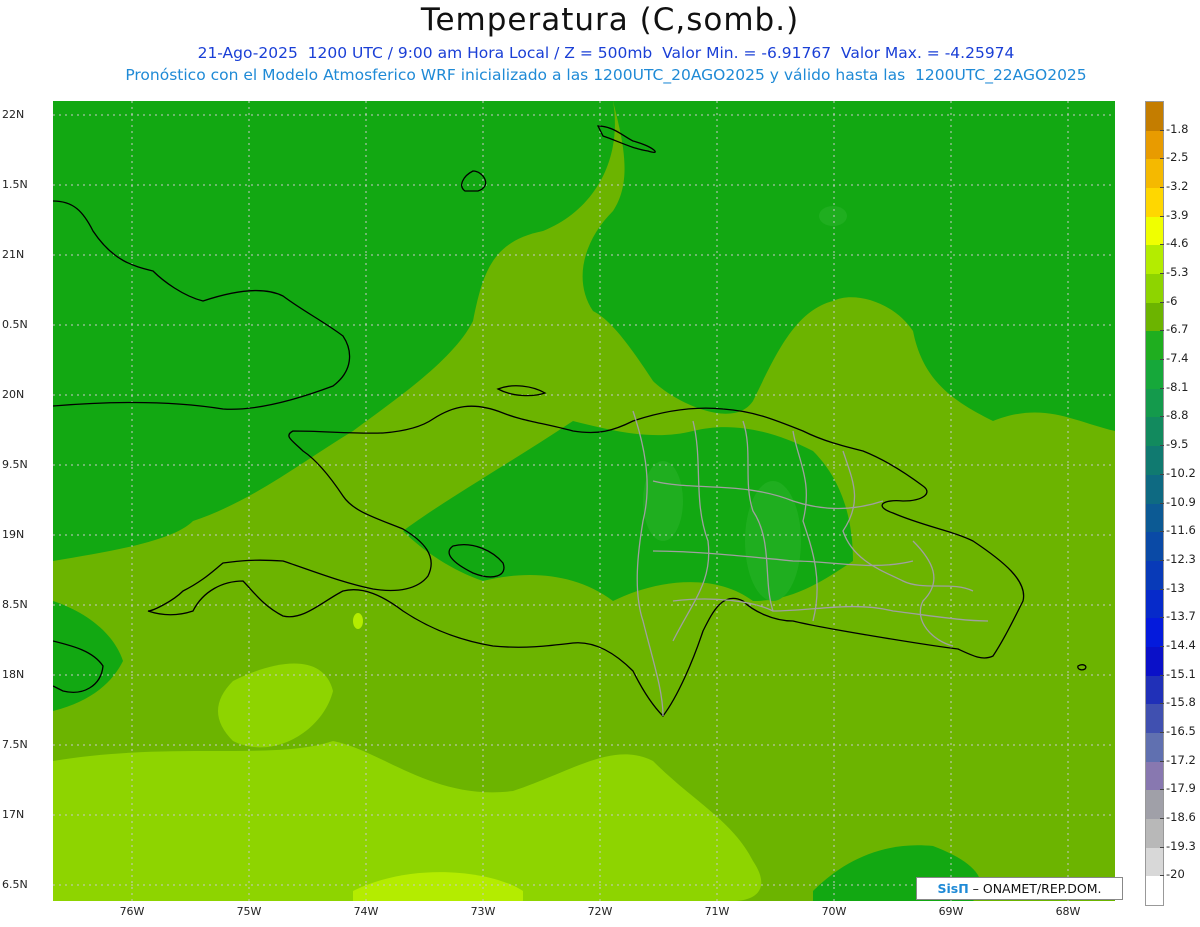 The height and width of the screenshot is (927, 1200). What do you see at coordinates (13, 114) in the screenshot?
I see `lat-label: 22N` at bounding box center [13, 114].